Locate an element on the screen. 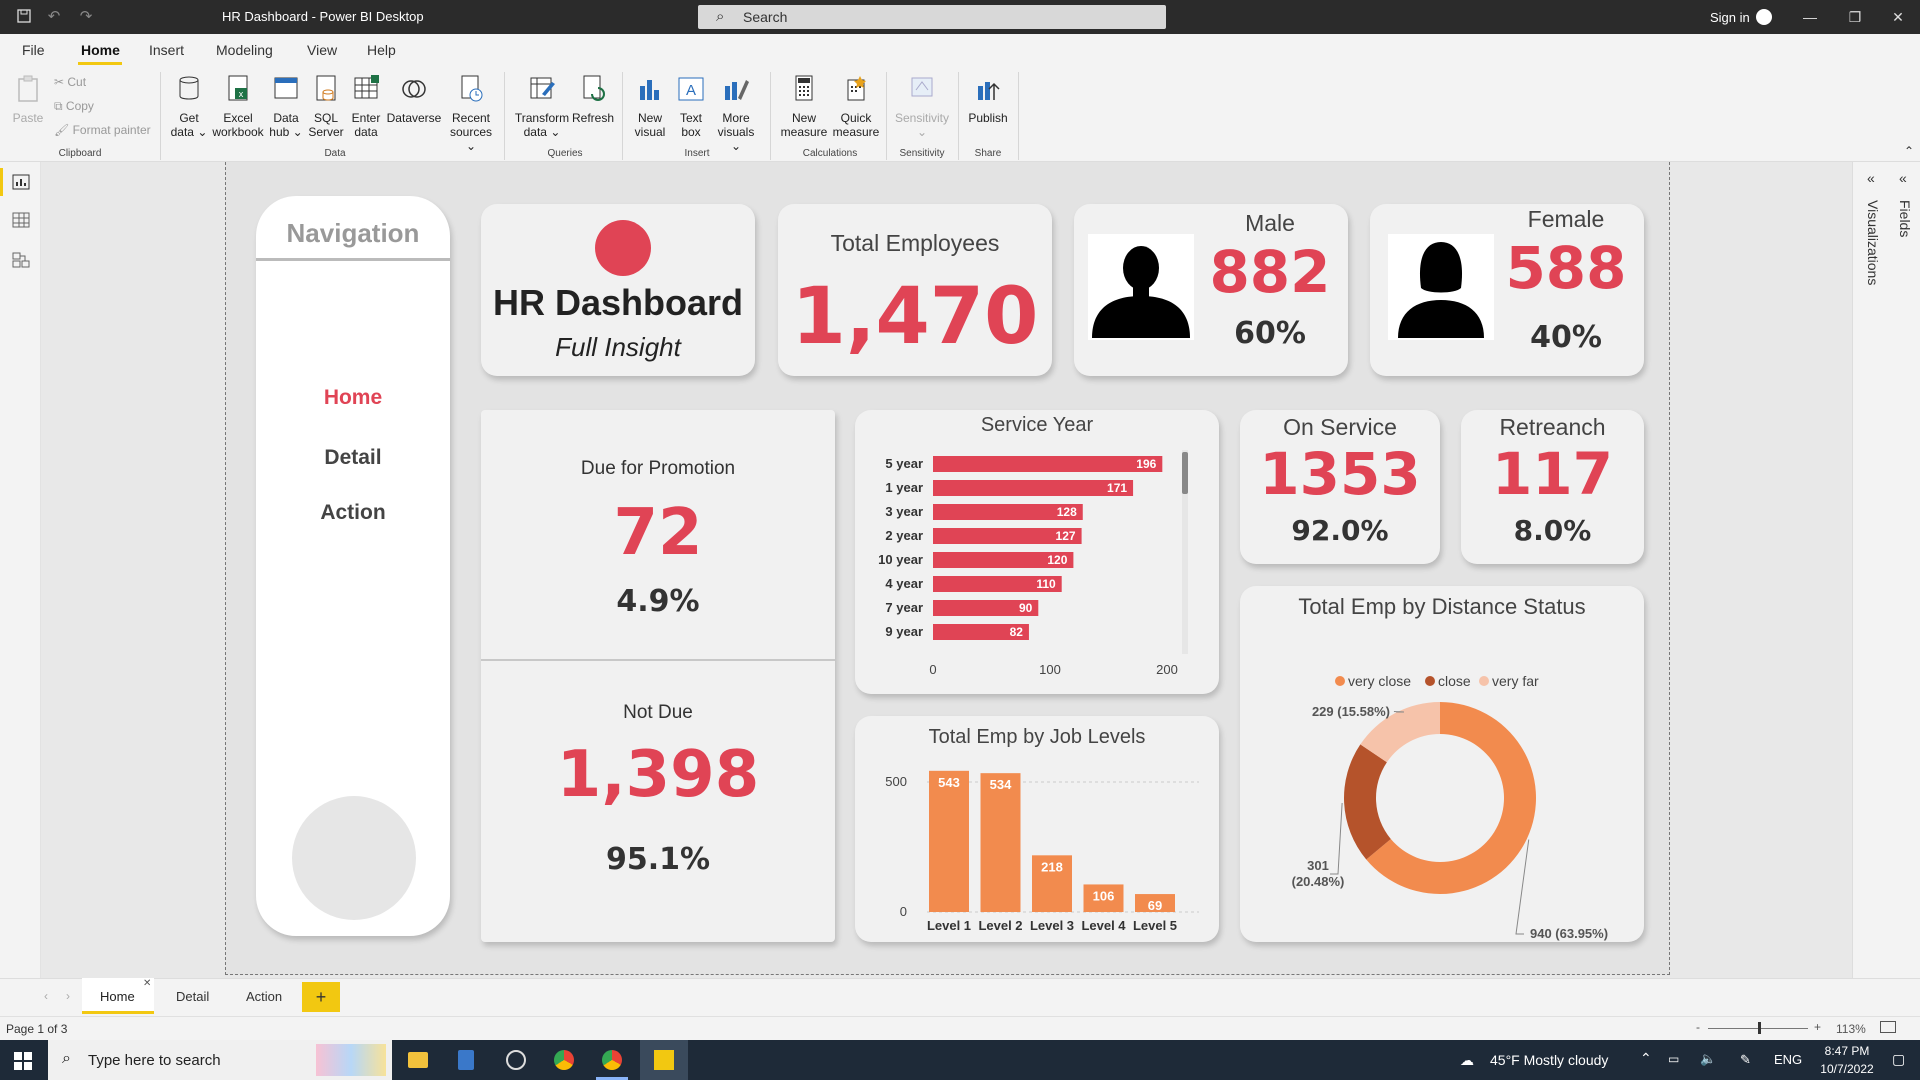 Image resolution: width=1920 pixels, height=1080 pixels. volume-icon: 🔈 is located at coordinates (1708, 1059).